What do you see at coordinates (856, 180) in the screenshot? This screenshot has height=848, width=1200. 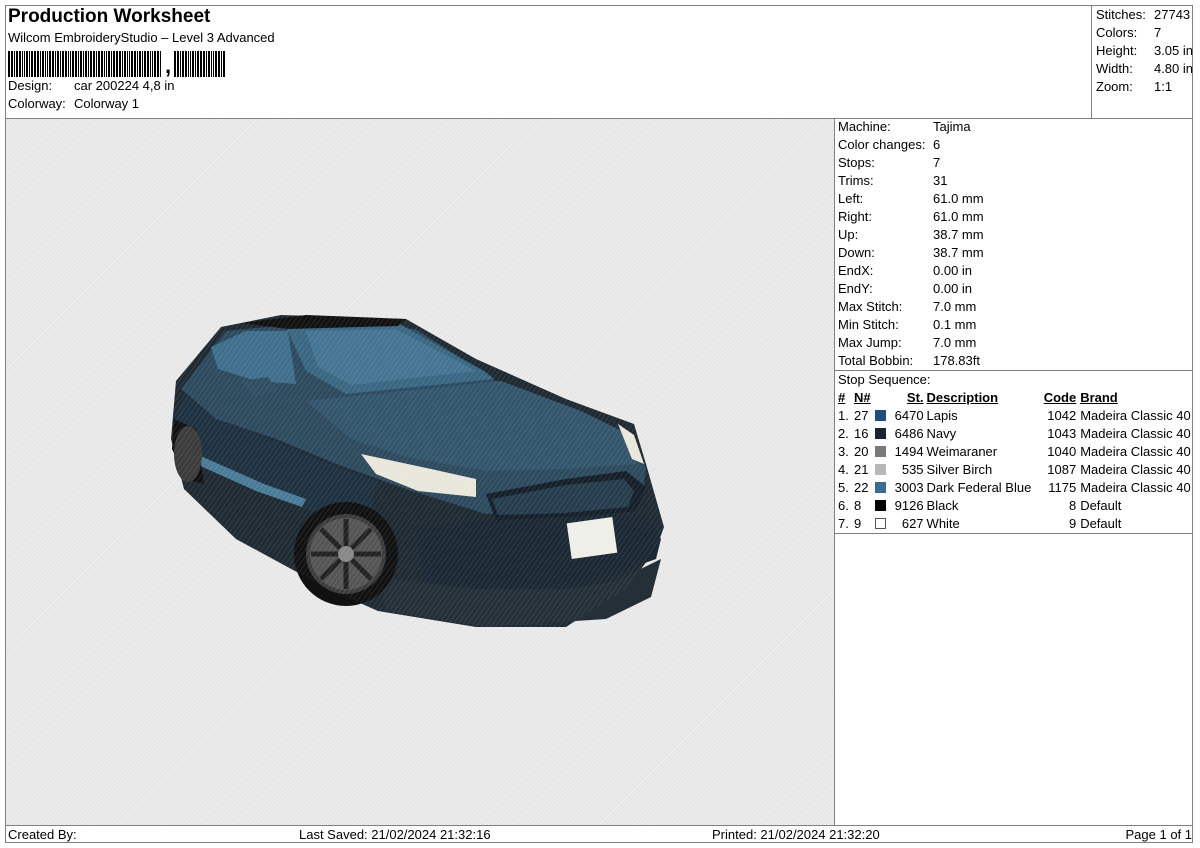 I see `info-label: Trims:` at bounding box center [856, 180].